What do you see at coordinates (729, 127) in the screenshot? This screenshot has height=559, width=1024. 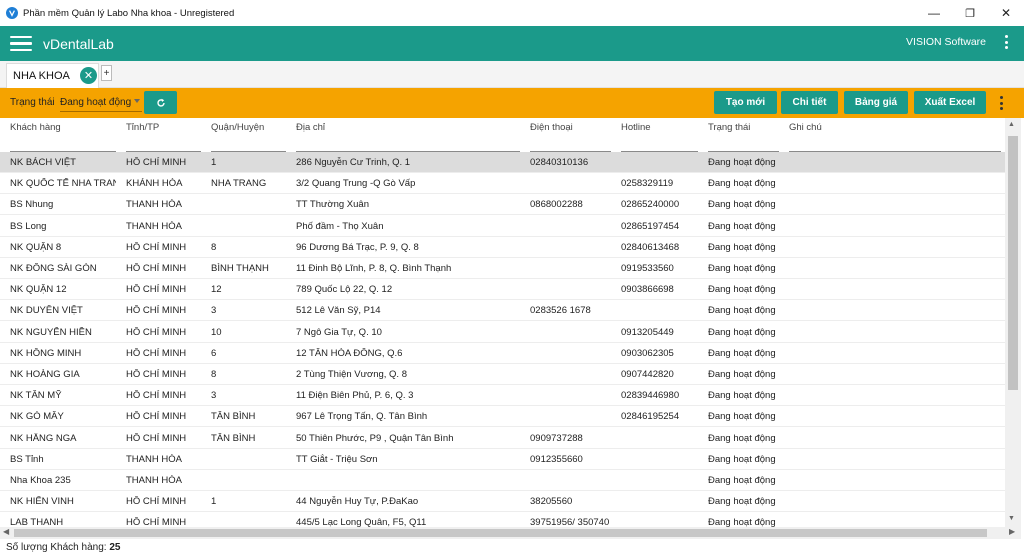 I see `column-header: Trạng thái` at bounding box center [729, 127].